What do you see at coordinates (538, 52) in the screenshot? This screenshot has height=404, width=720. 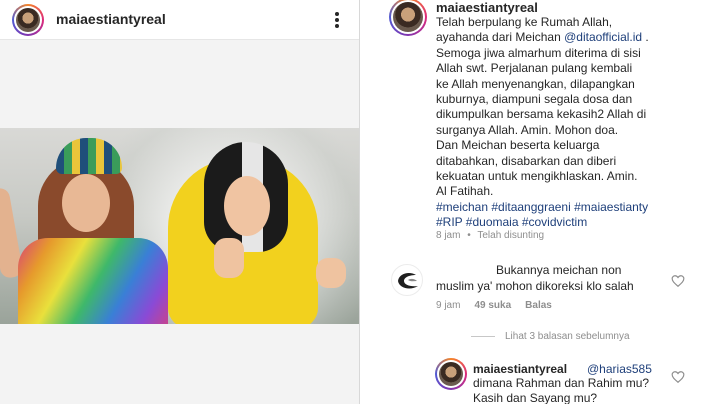 I see `caption-line: Semoga jiwa almarhum diterima di sisi` at bounding box center [538, 52].